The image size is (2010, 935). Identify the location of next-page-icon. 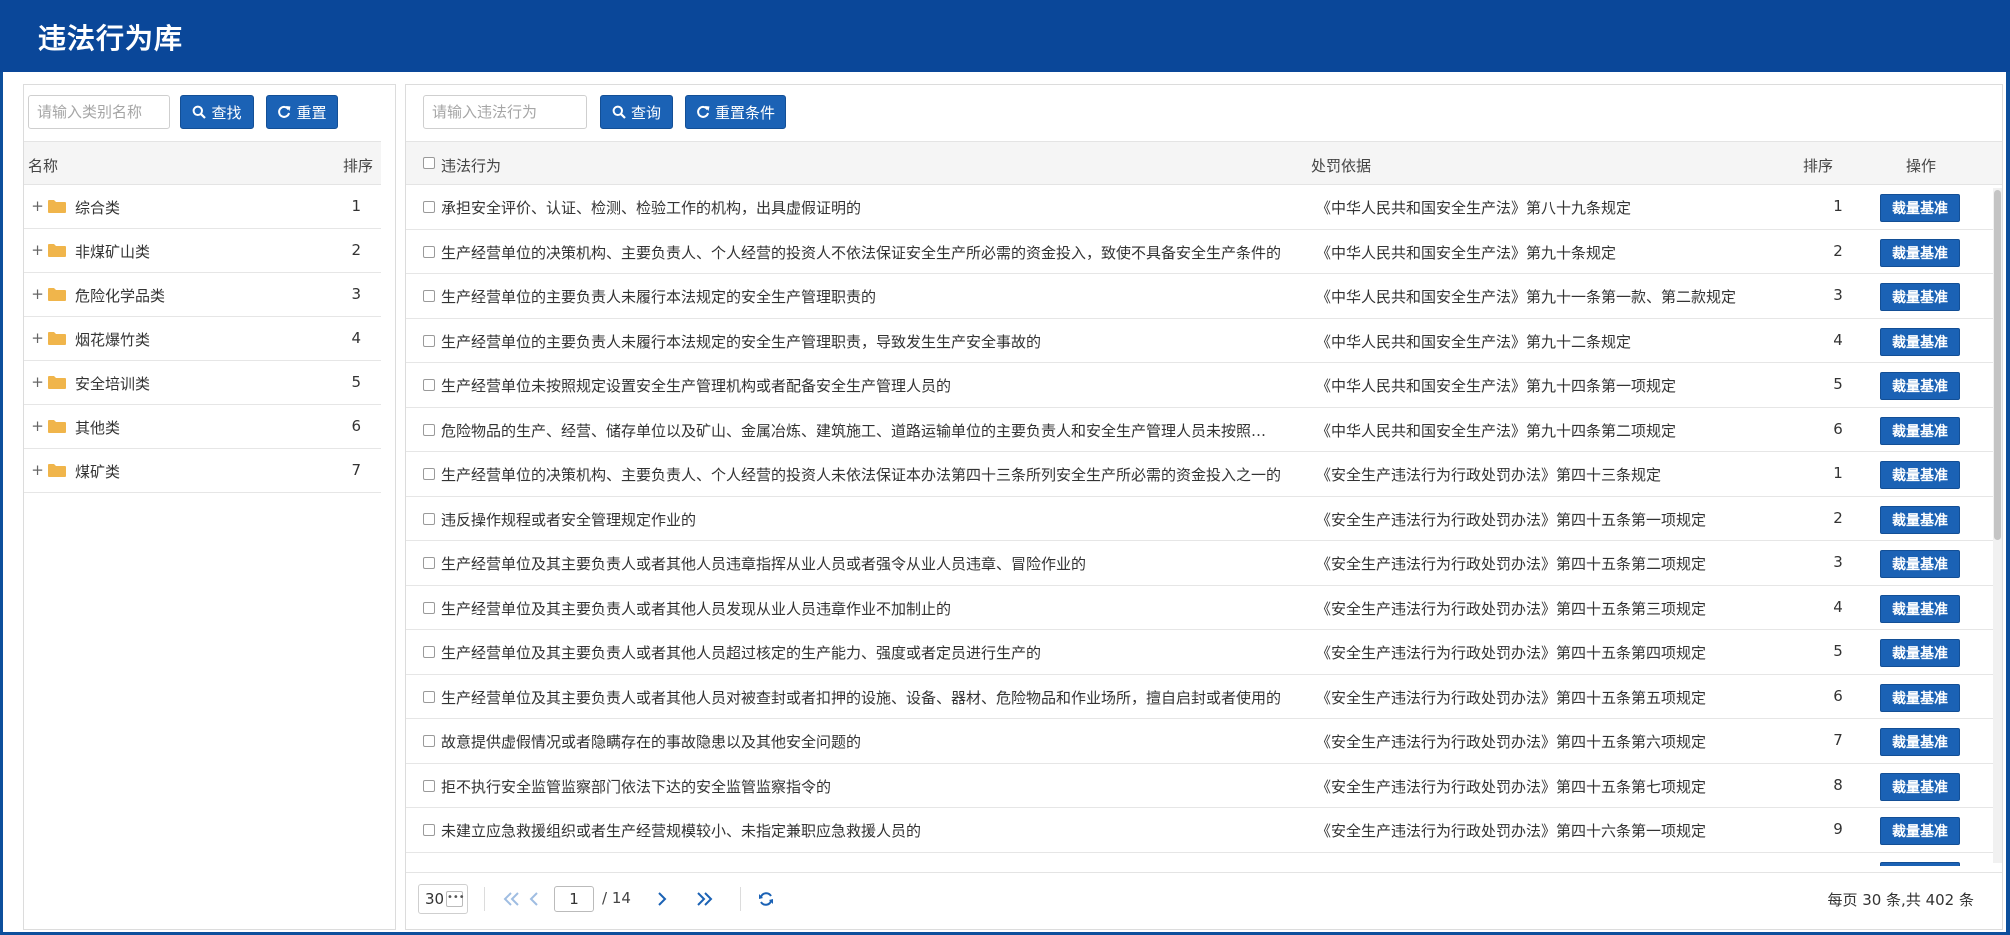
(662, 899).